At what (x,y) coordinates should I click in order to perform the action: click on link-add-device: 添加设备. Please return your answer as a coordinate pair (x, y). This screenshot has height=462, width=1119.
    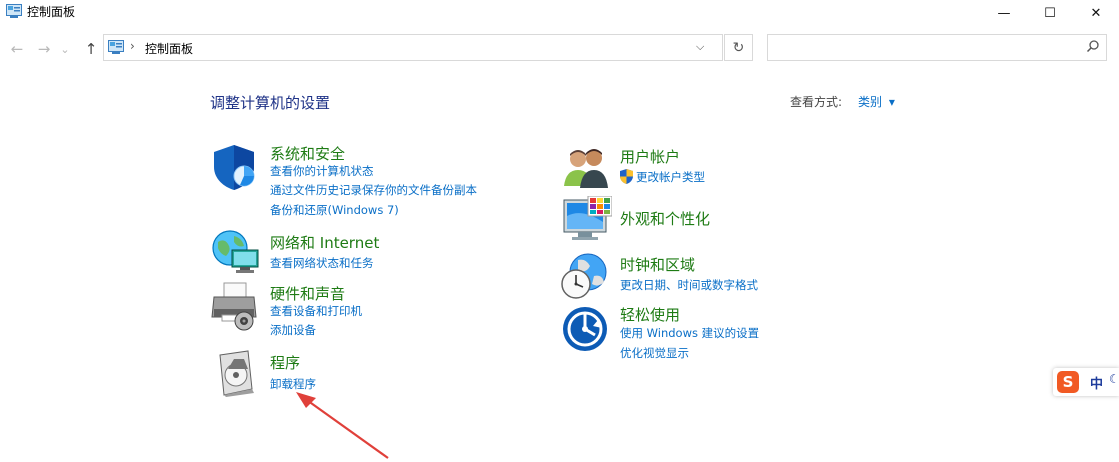
    Looking at the image, I should click on (293, 330).